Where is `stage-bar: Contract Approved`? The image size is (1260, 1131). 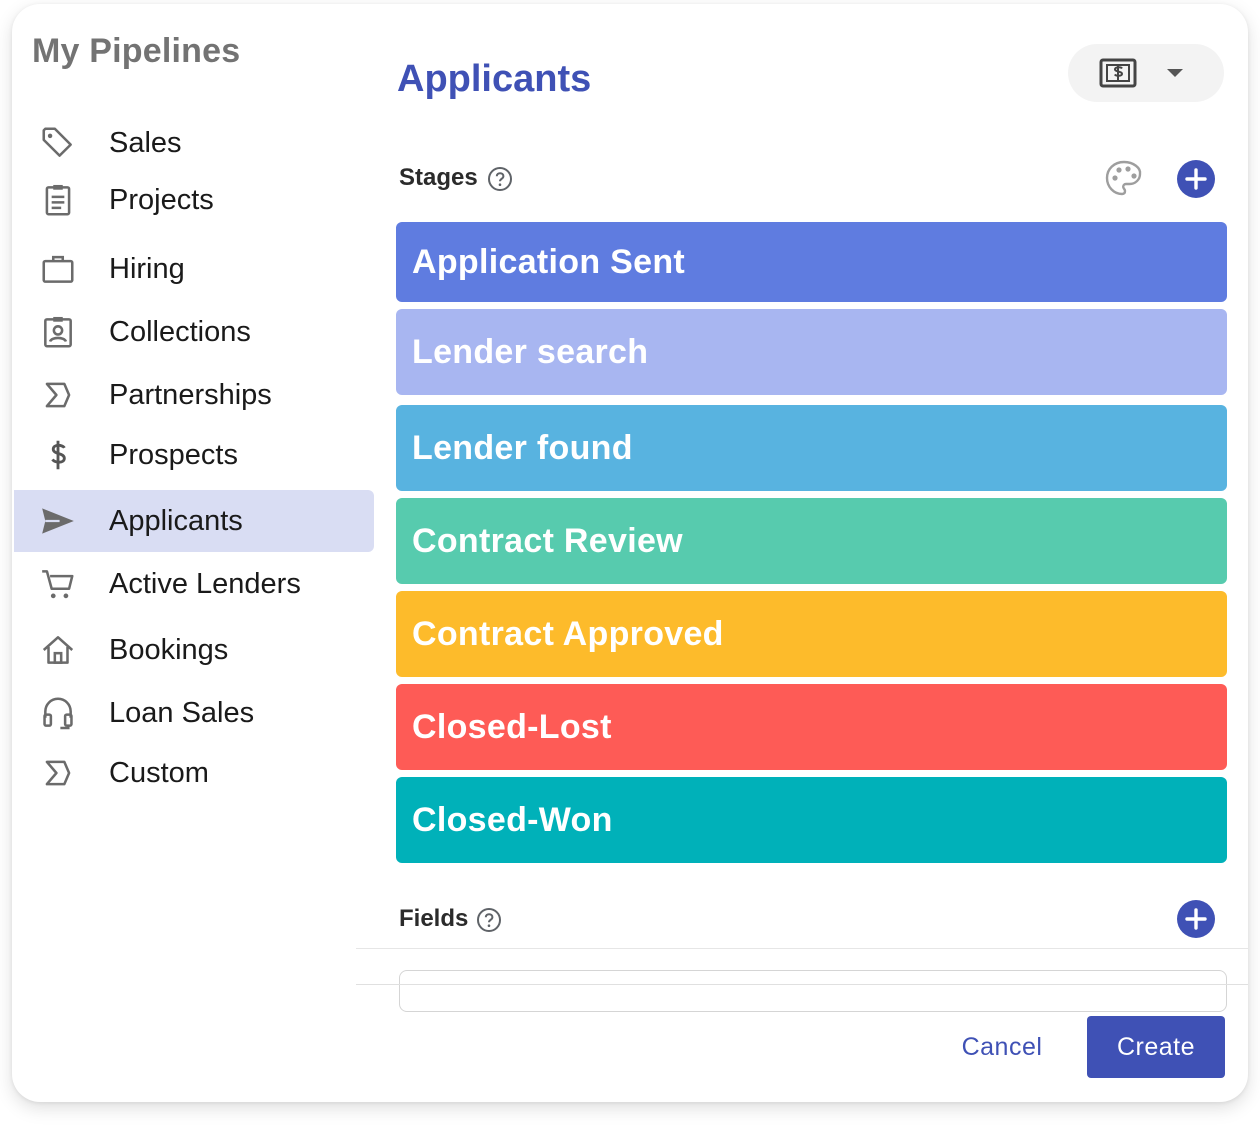 stage-bar: Contract Approved is located at coordinates (811, 634).